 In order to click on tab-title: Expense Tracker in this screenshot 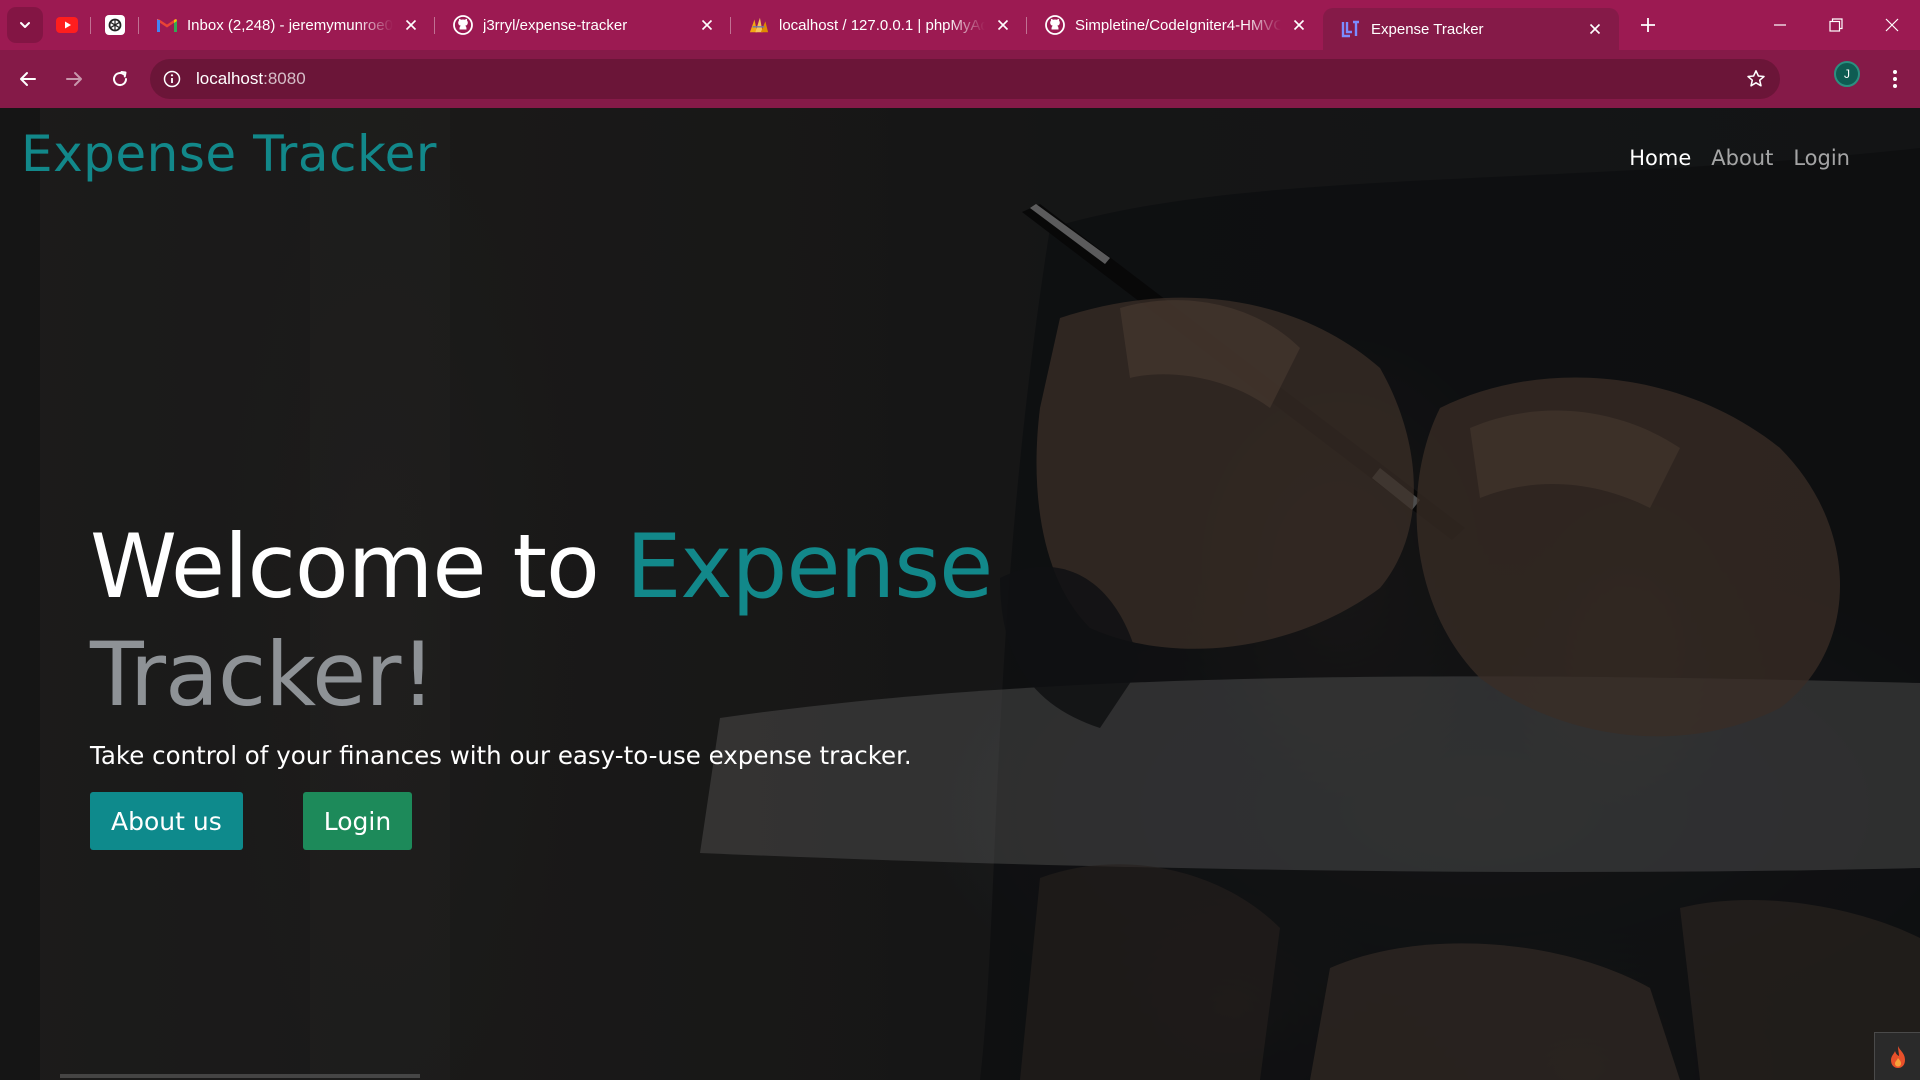, I will do `click(1427, 29)`.